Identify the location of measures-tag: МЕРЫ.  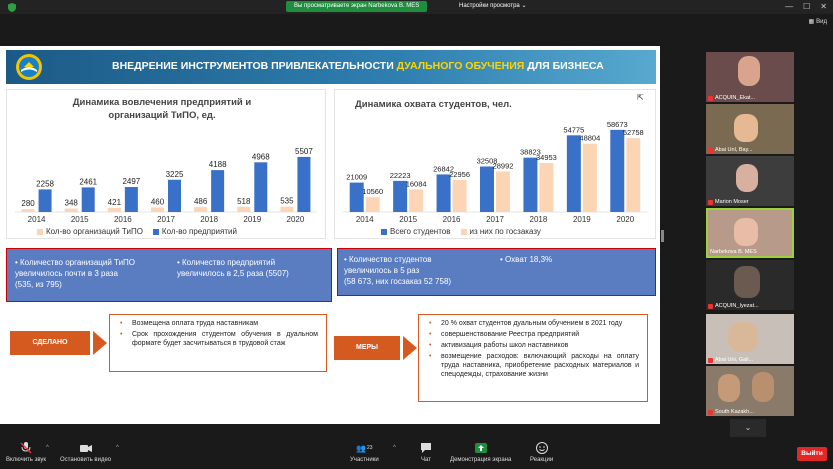
(367, 348).